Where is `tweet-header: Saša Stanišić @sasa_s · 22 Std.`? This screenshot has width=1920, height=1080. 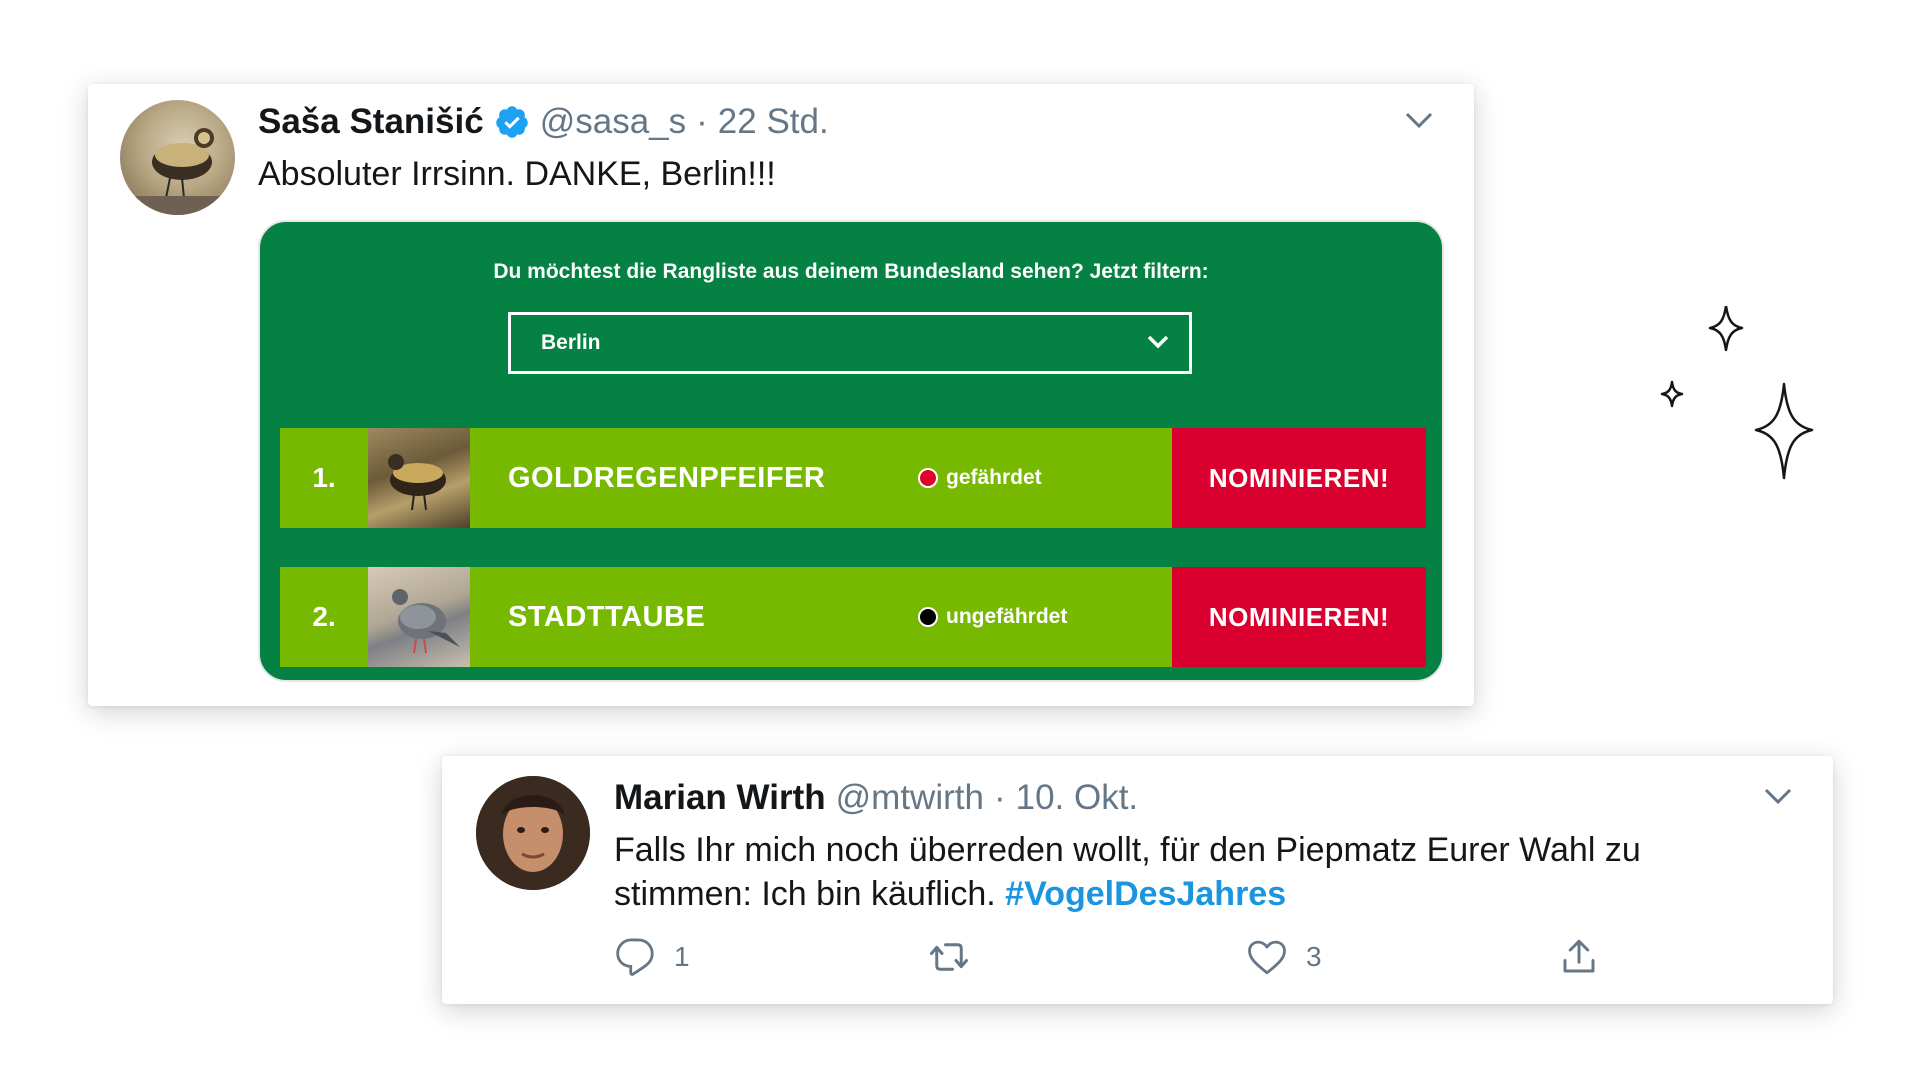
tweet-header: Saša Stanišić @sasa_s · 22 Std. is located at coordinates (543, 122).